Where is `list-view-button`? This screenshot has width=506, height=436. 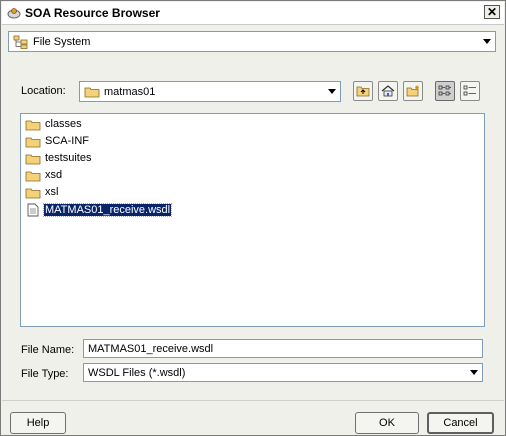 list-view-button is located at coordinates (445, 91).